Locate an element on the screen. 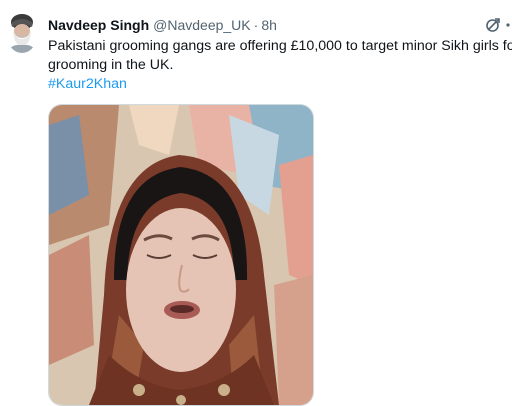 The image size is (512, 406). author-avatar is located at coordinates (22, 33).